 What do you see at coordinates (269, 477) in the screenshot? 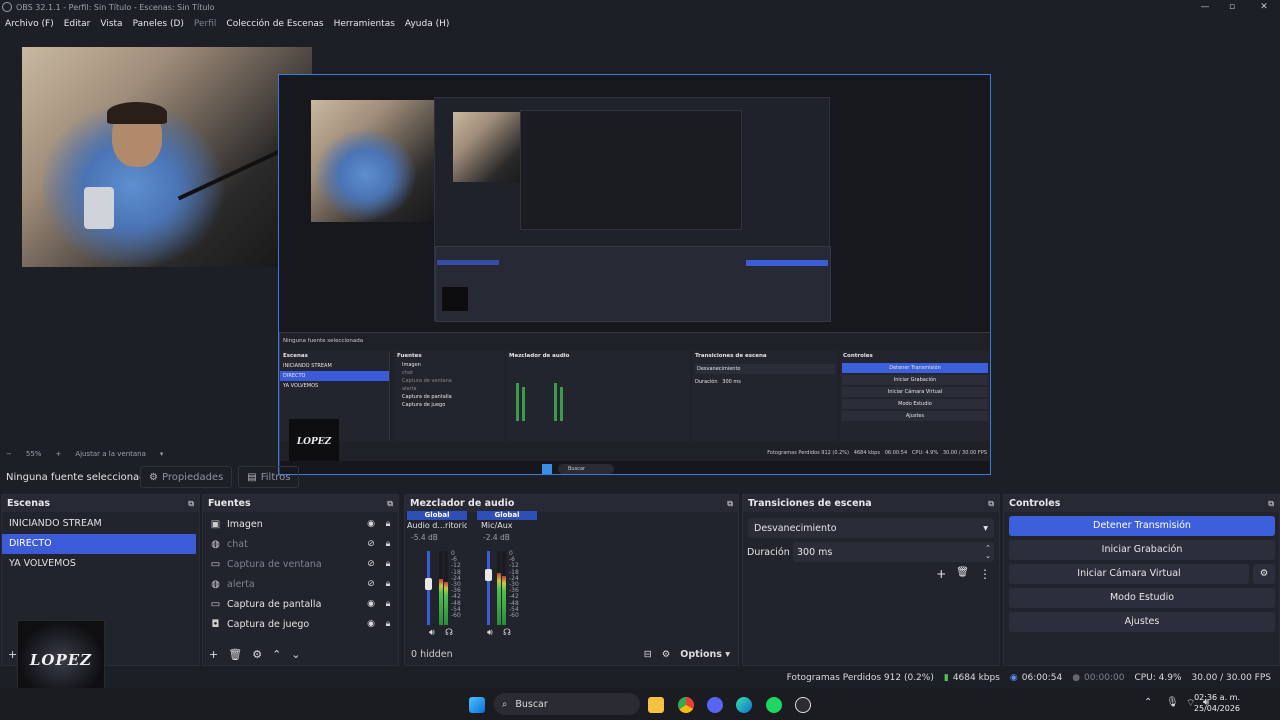
I see `filters-button: ▤ Filtros` at bounding box center [269, 477].